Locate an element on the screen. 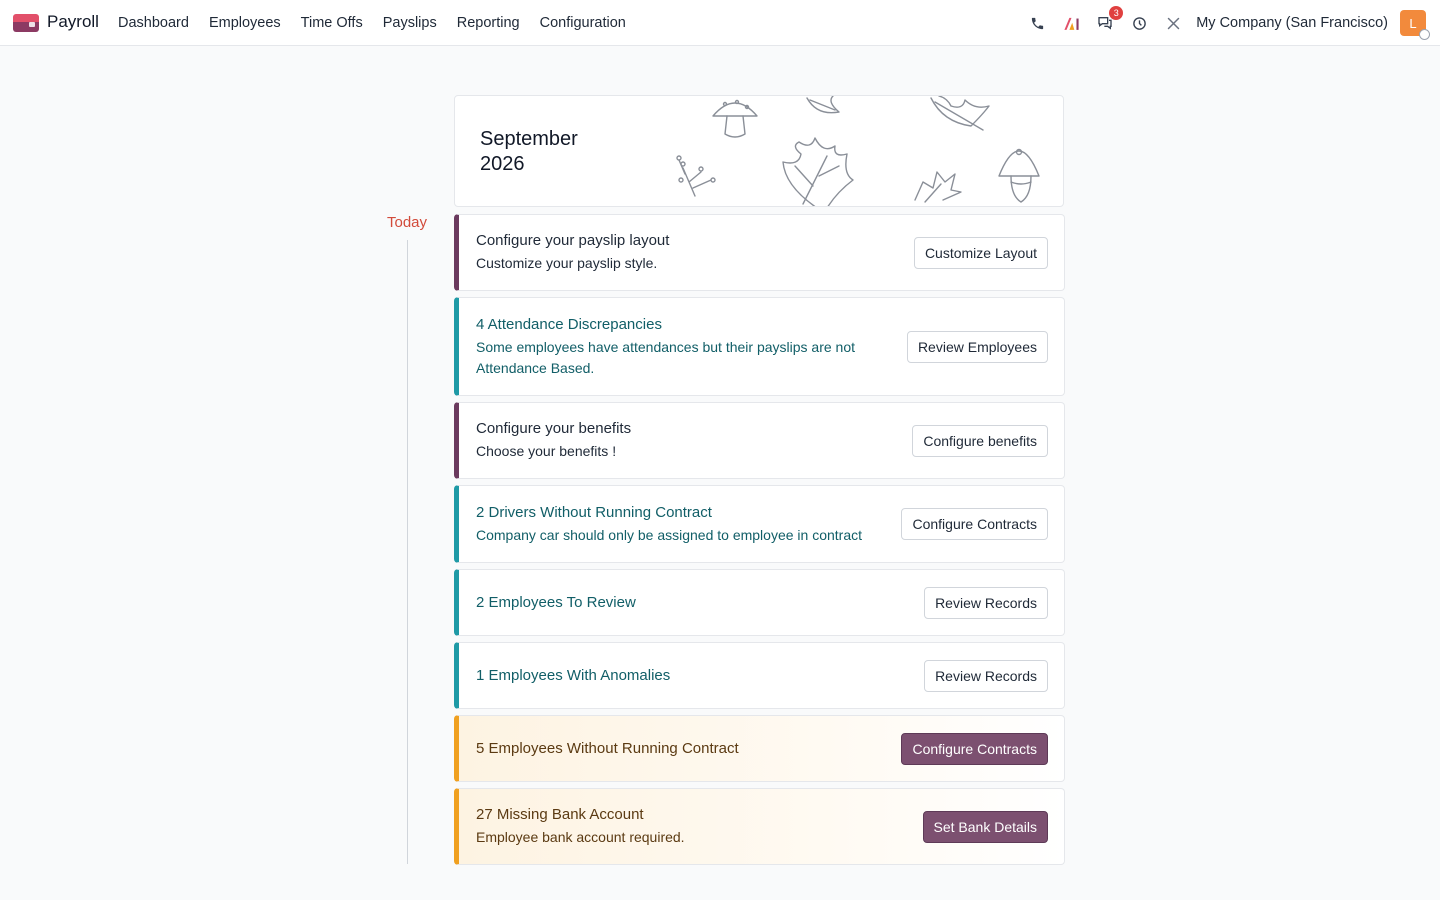 The image size is (1440, 900). card-employees-to-review: 2 Employees To Review Review Records is located at coordinates (759, 602).